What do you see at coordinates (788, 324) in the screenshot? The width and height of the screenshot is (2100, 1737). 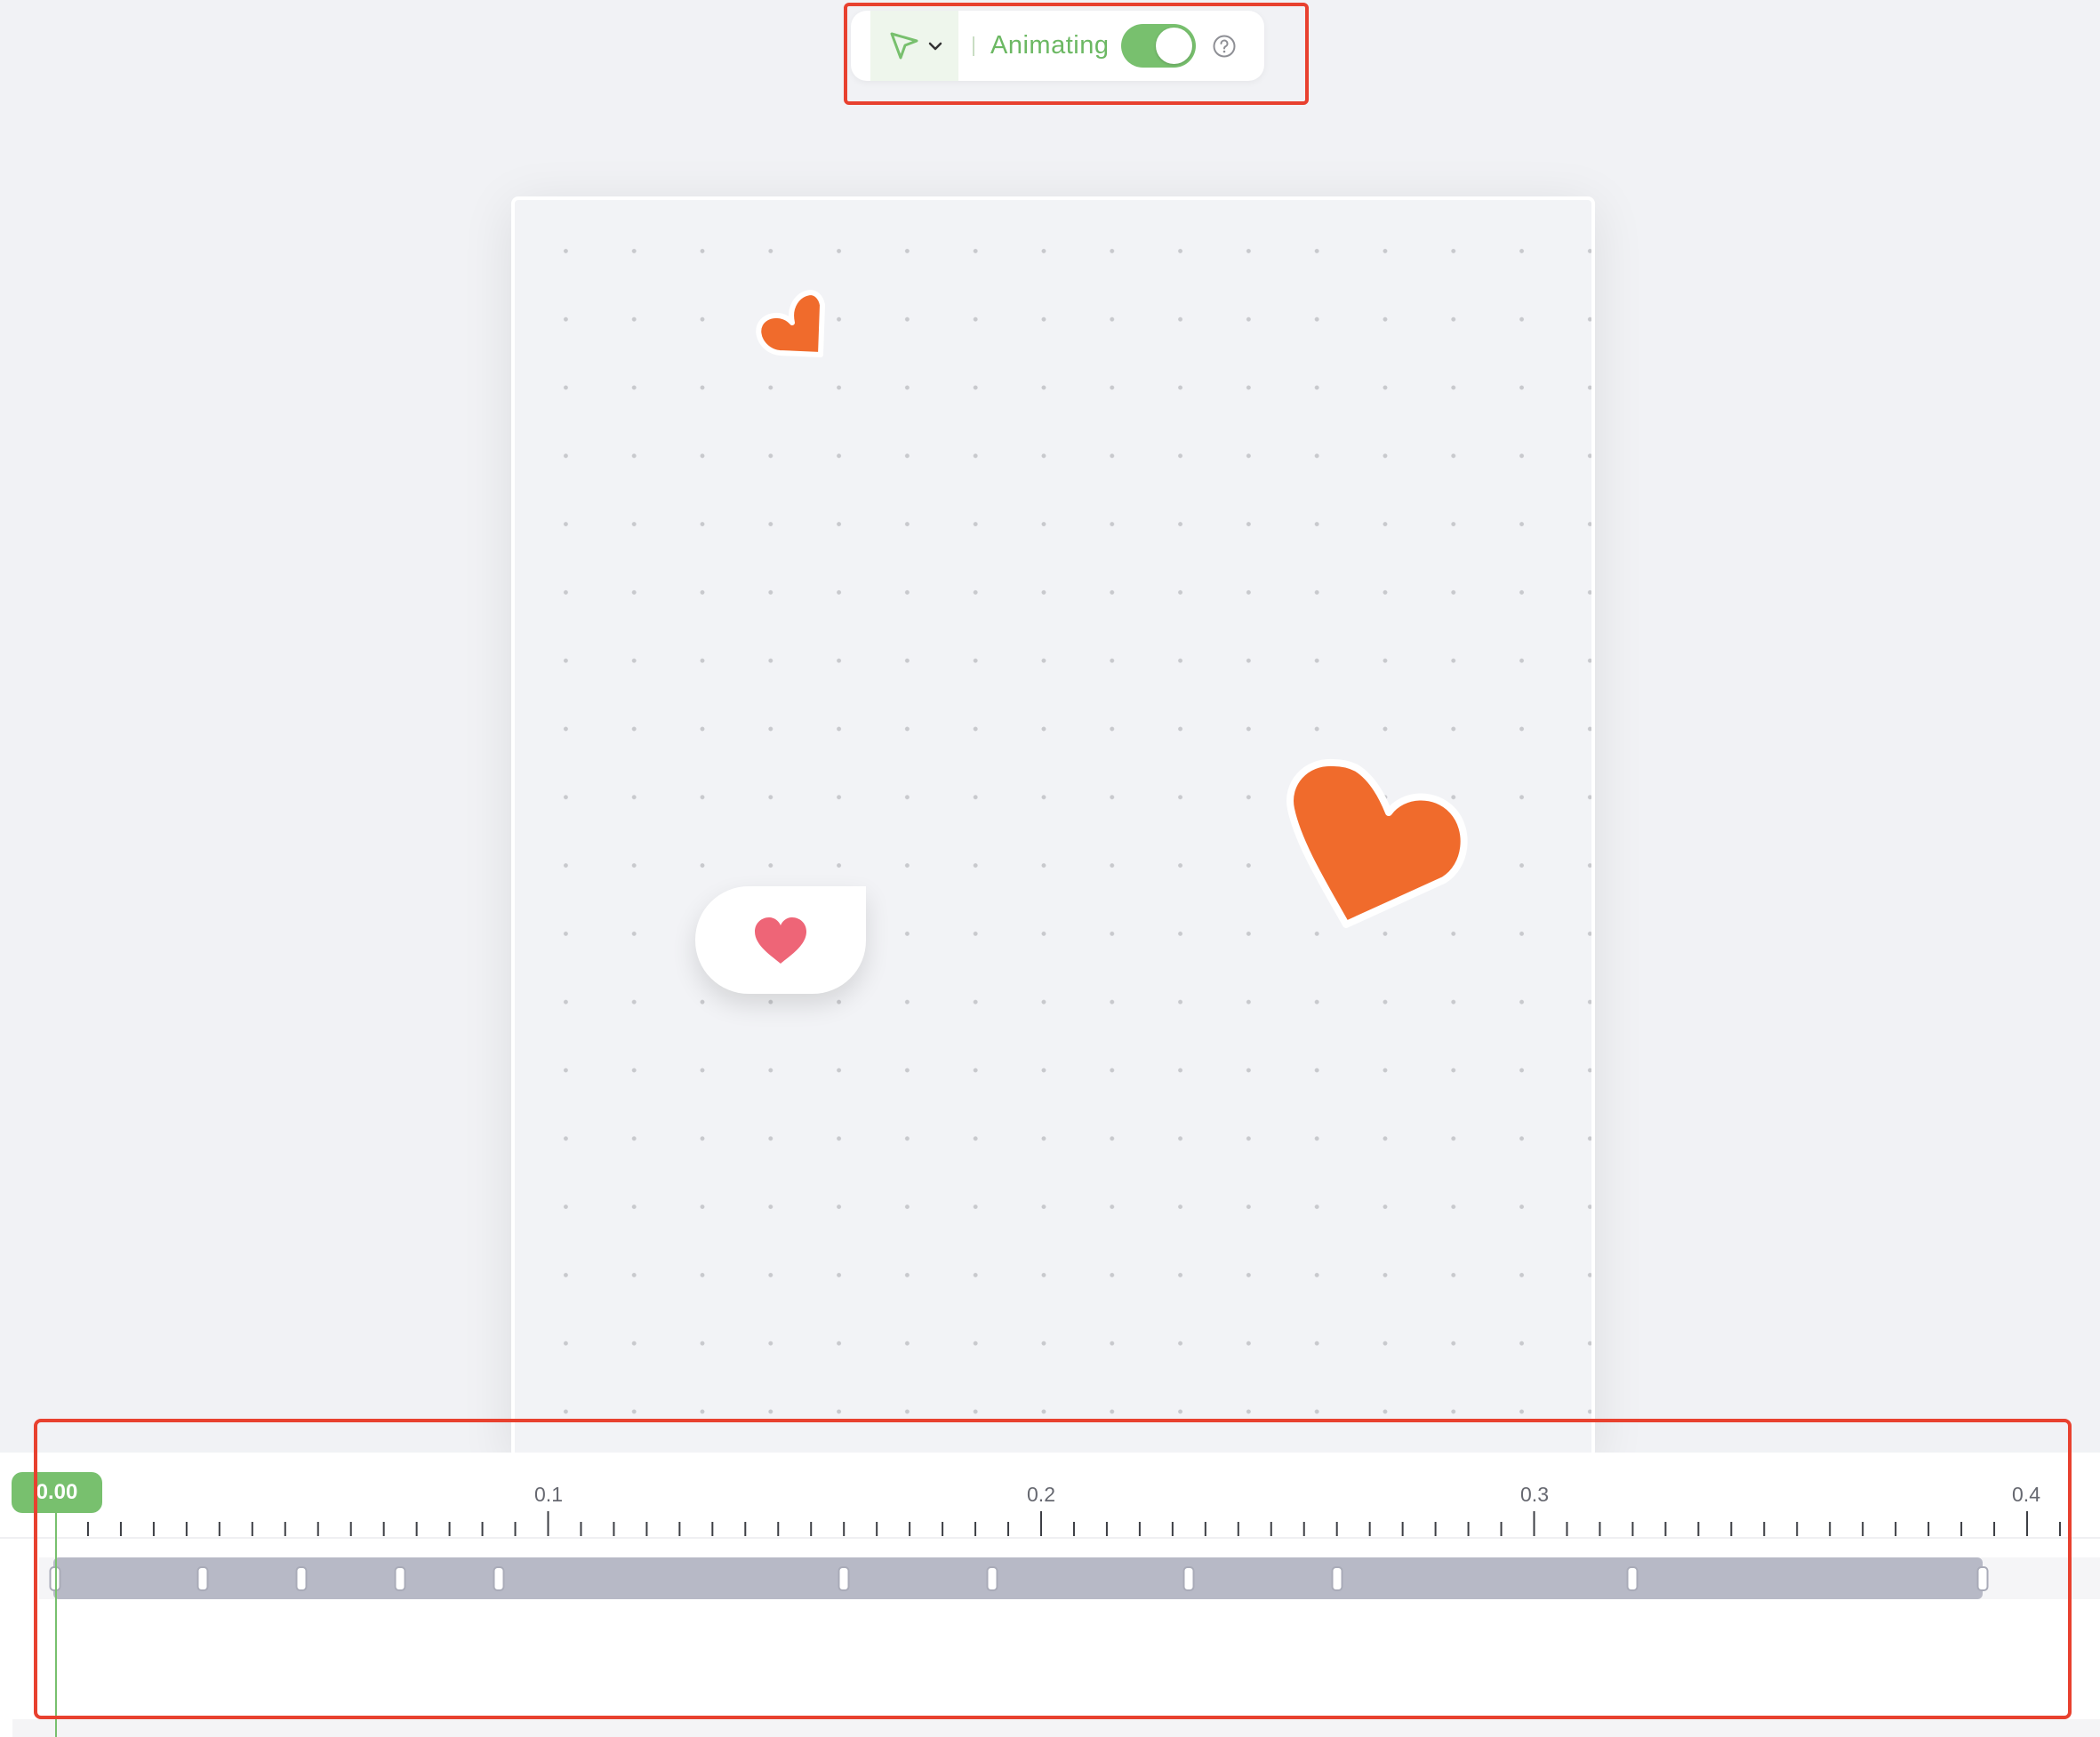 I see `small-heart-shape` at bounding box center [788, 324].